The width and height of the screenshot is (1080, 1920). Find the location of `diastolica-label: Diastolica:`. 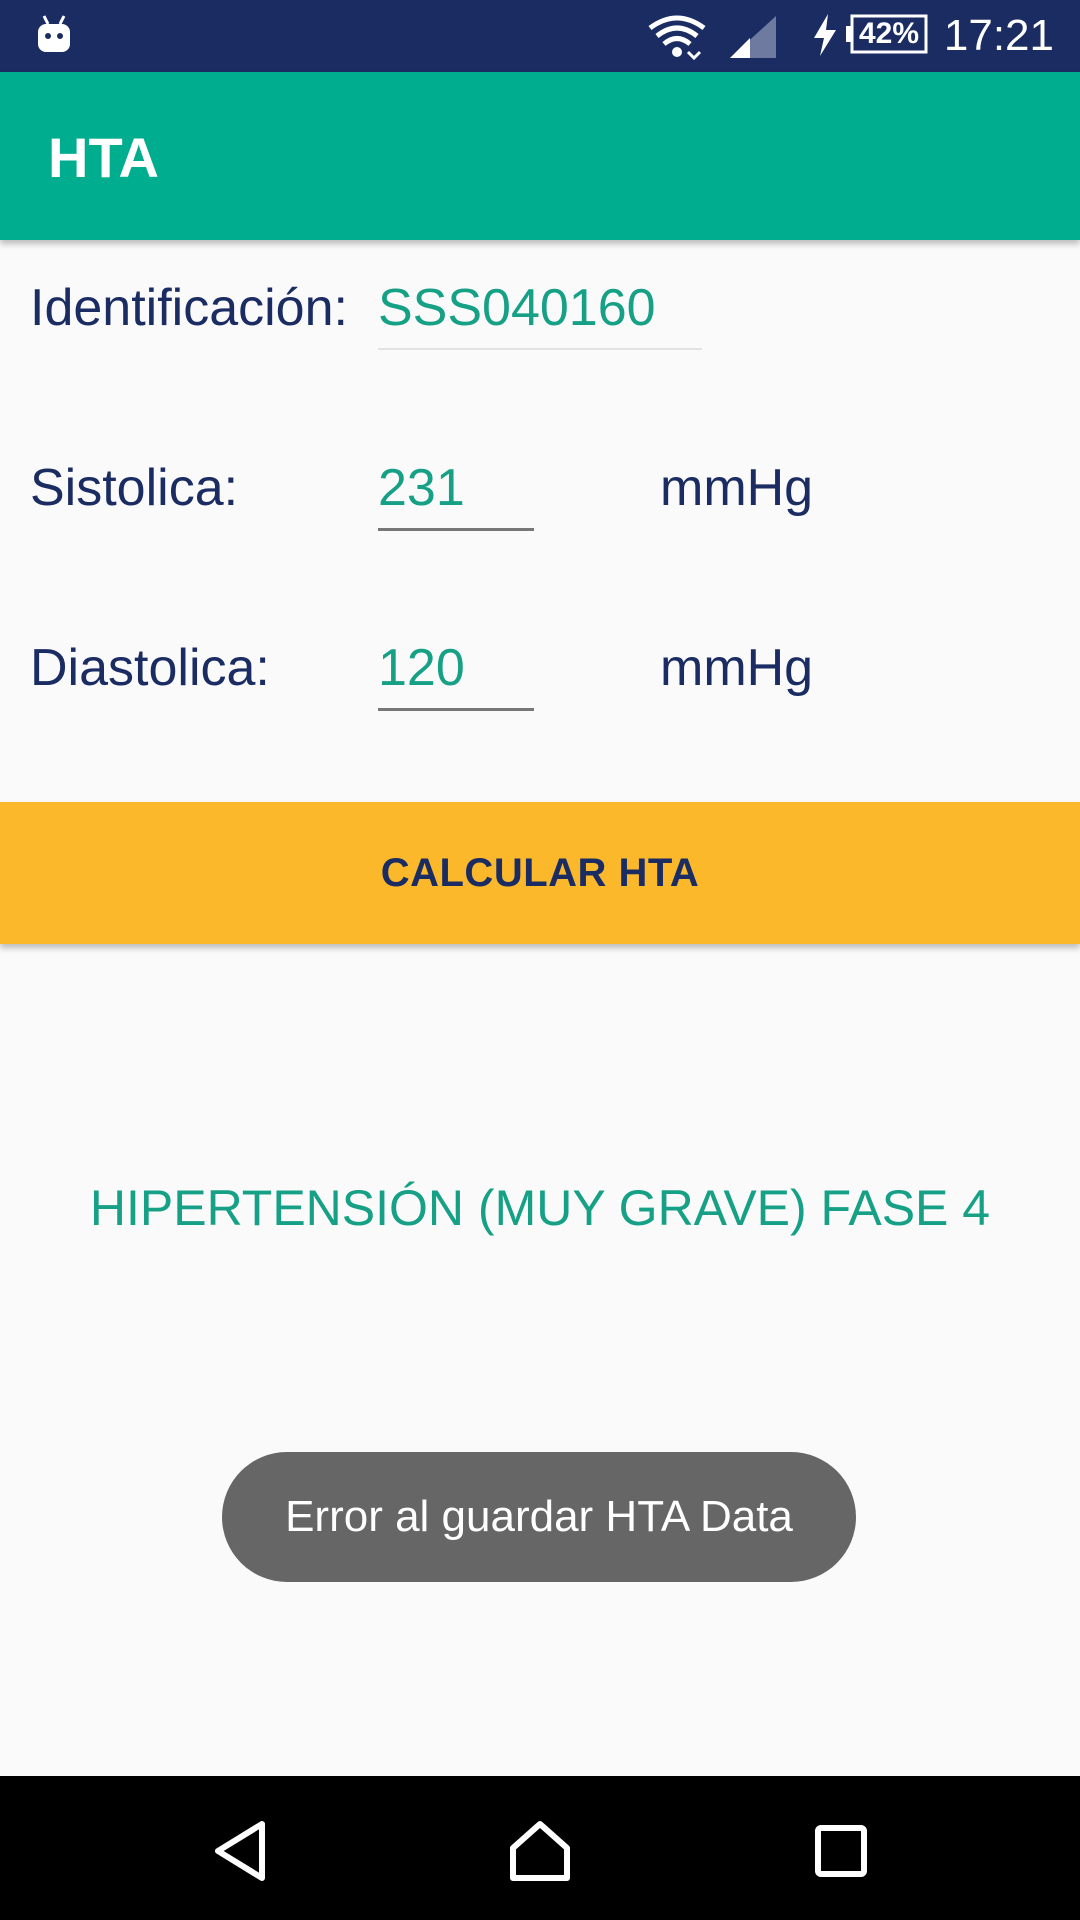

diastolica-label: Diastolica: is located at coordinates (150, 668).